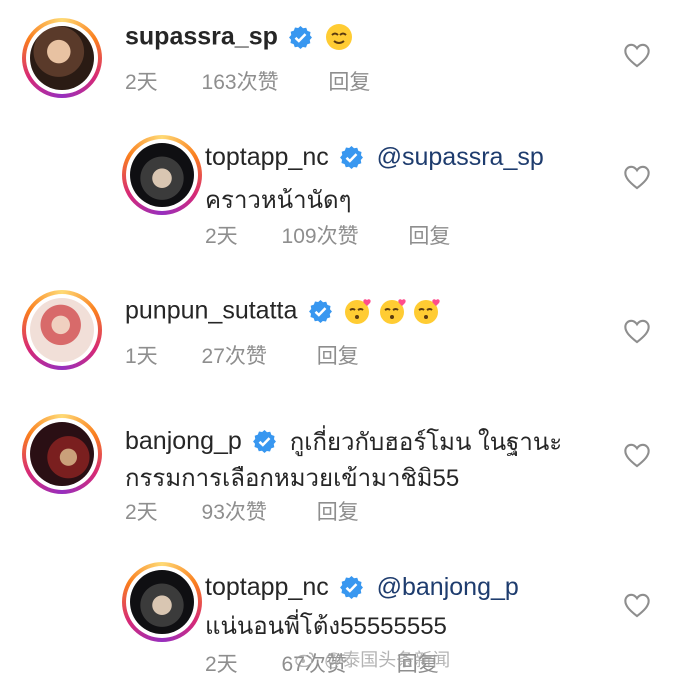  I want to click on like-count: 109次赞, so click(320, 235).